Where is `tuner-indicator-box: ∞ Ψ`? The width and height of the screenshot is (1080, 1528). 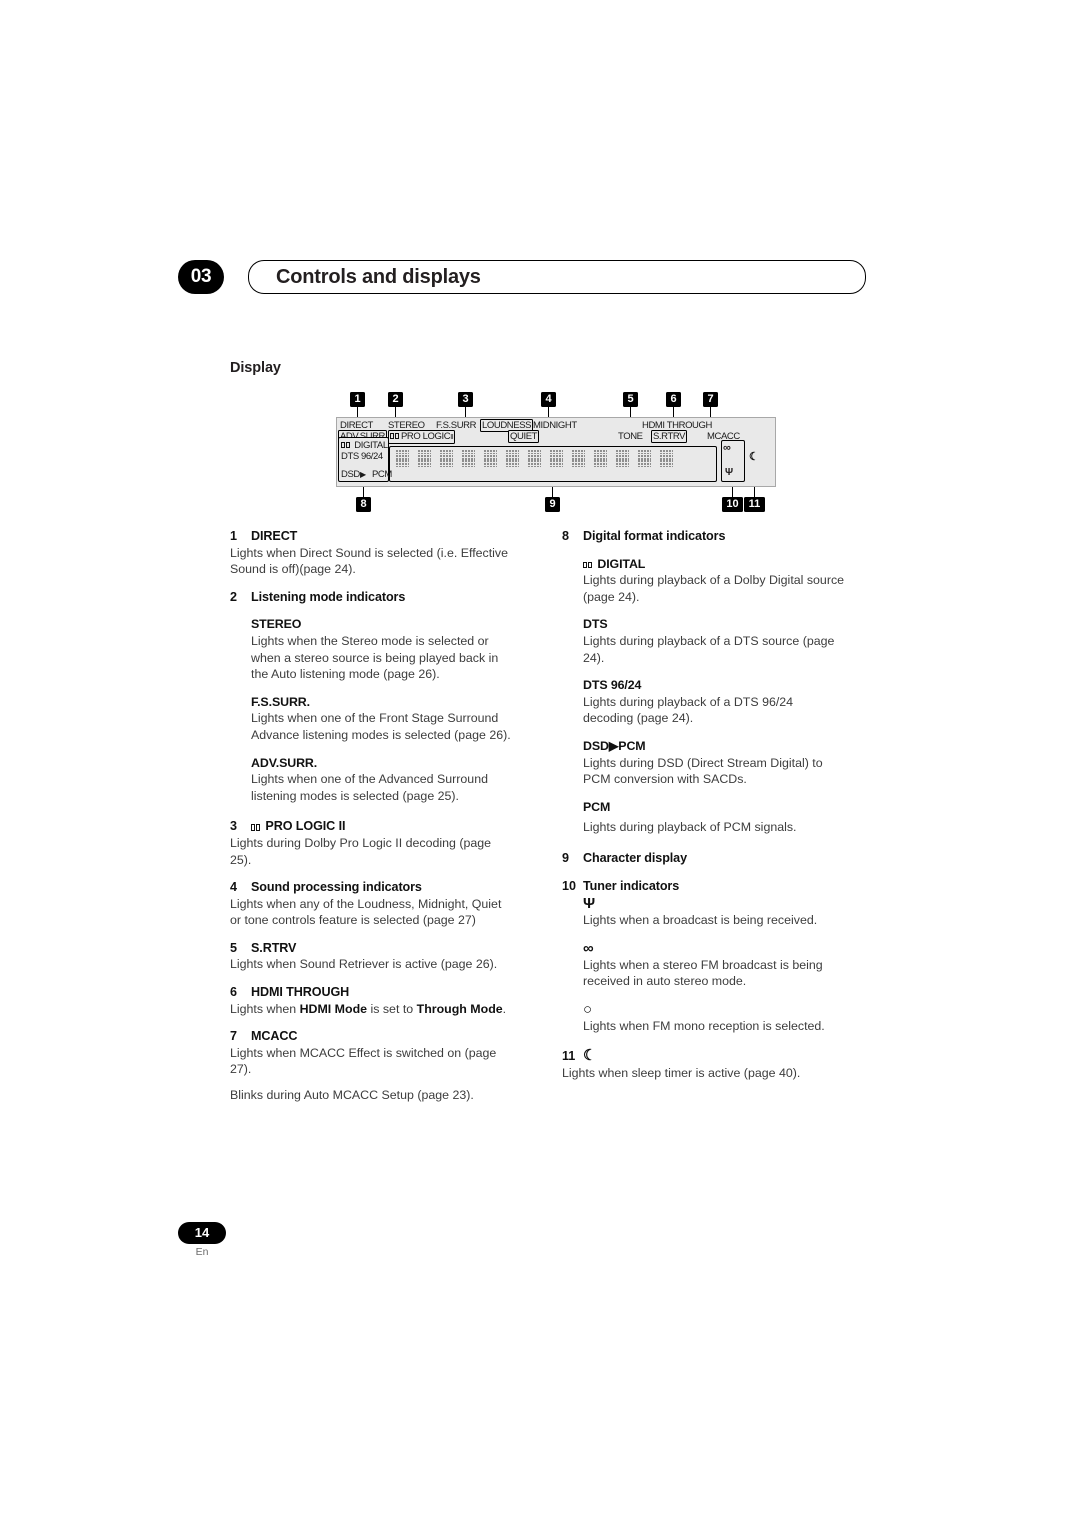
tuner-indicator-box: ∞ Ψ is located at coordinates (733, 461).